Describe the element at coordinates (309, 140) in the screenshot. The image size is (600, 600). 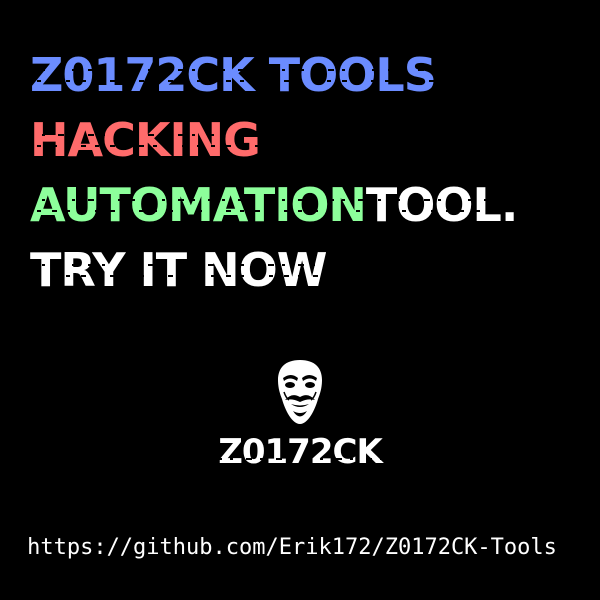
I see `headline-line-2: HACKING` at that location.